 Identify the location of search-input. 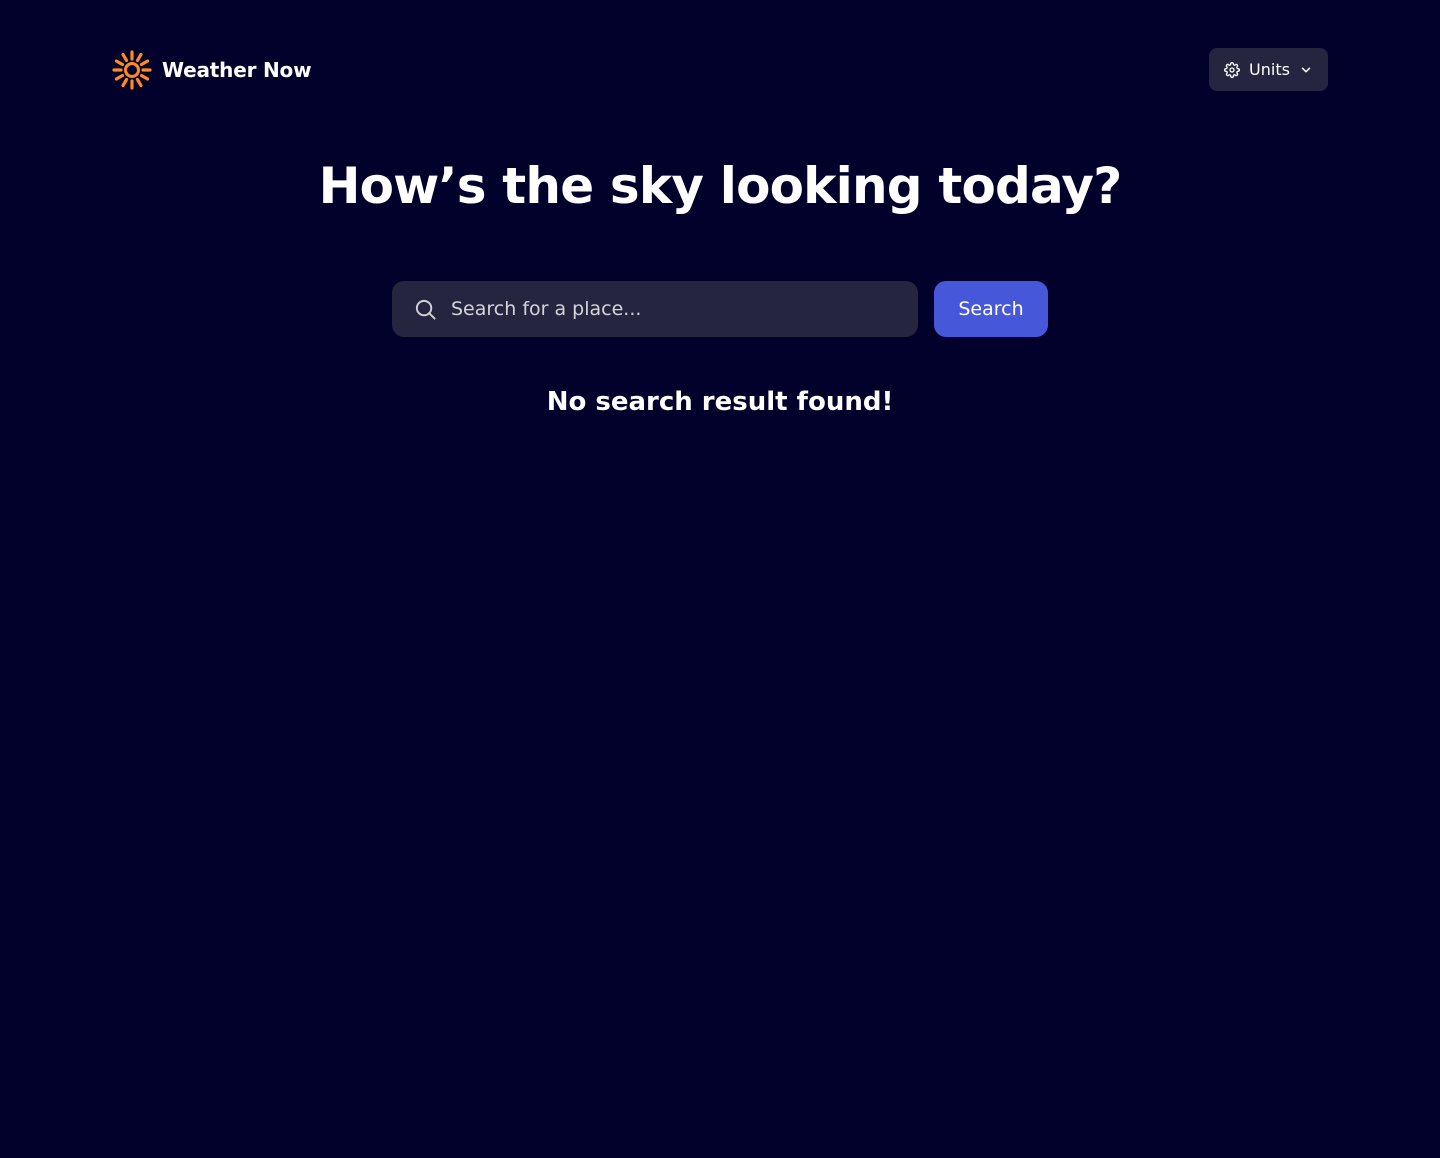
(684, 309).